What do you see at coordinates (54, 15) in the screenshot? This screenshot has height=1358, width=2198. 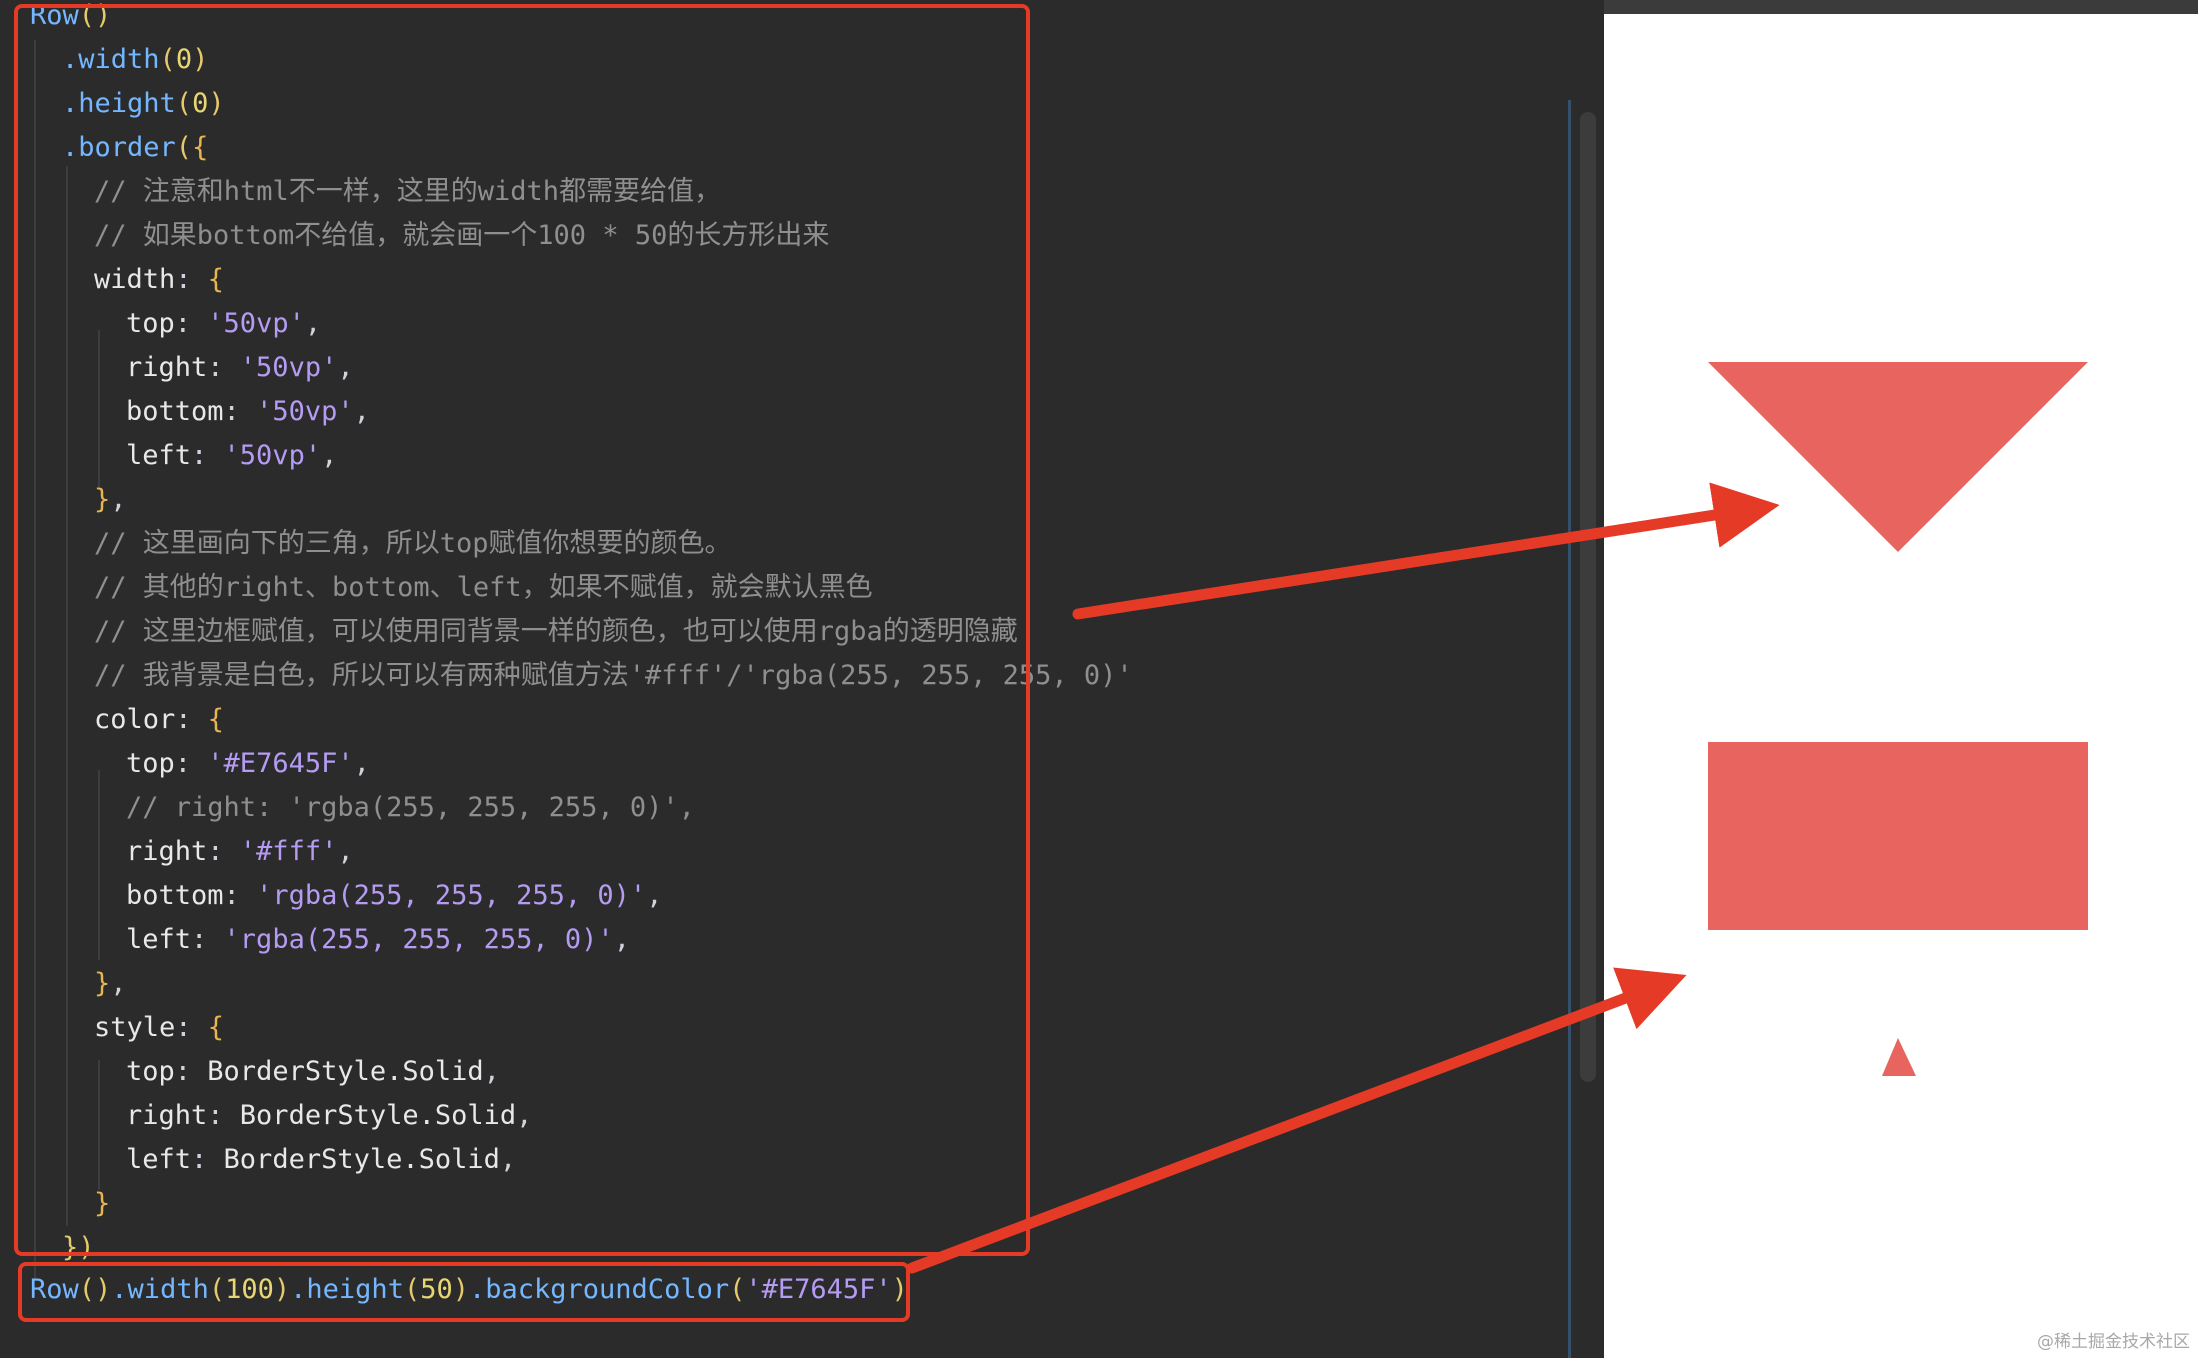 I see `code-token: Row` at bounding box center [54, 15].